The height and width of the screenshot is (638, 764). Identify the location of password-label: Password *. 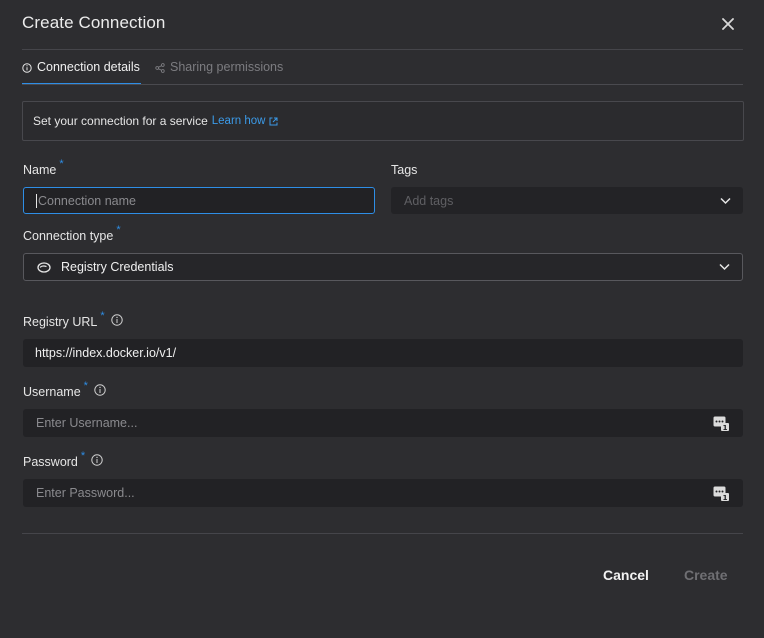
(63, 459).